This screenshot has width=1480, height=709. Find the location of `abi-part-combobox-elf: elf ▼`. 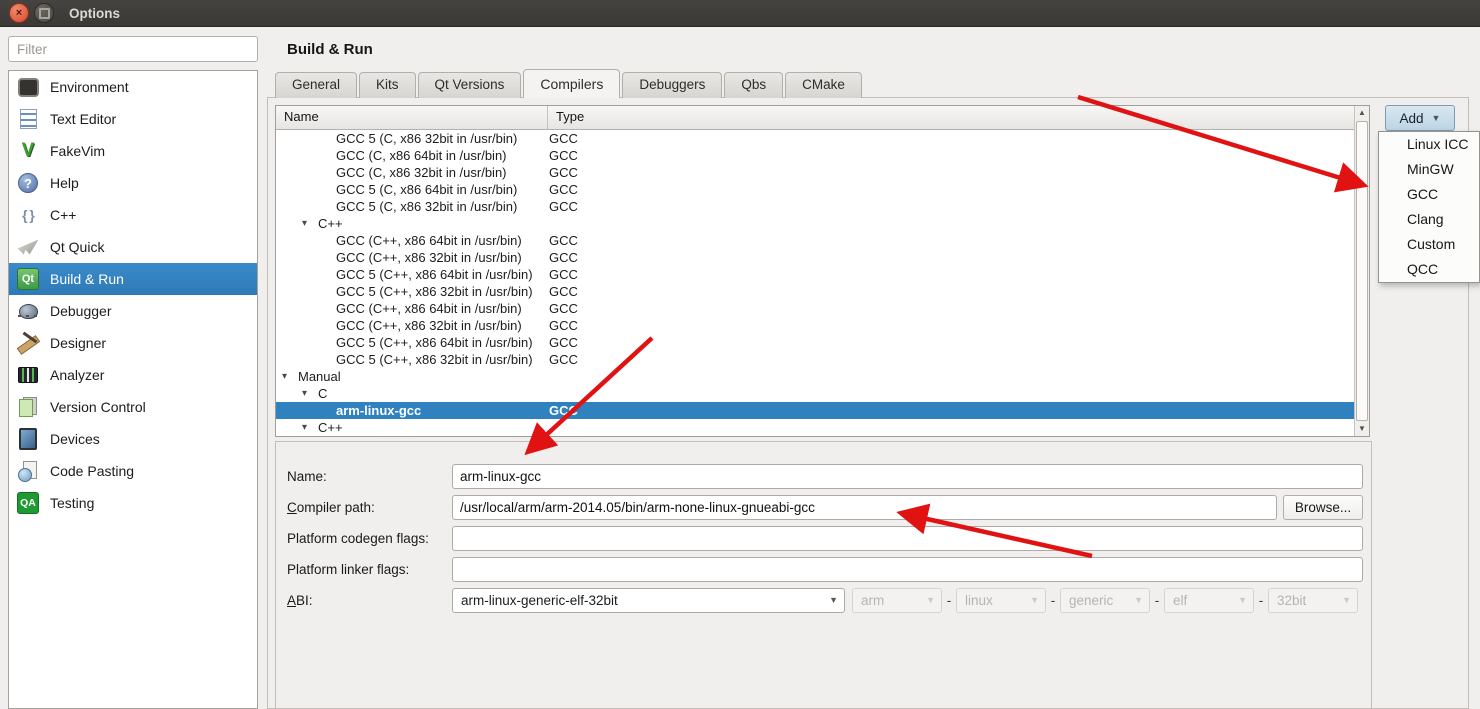

abi-part-combobox-elf: elf ▼ is located at coordinates (1209, 600).